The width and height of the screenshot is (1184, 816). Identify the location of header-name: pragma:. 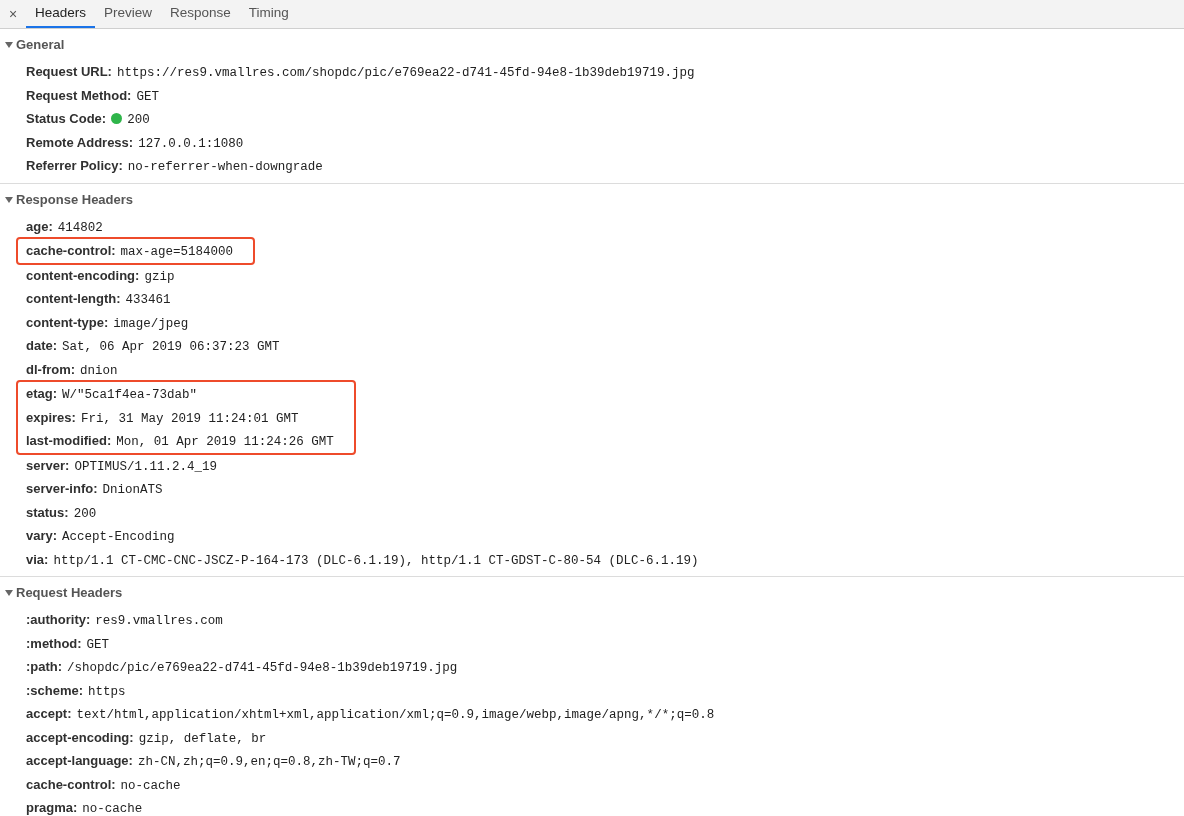
(52, 807).